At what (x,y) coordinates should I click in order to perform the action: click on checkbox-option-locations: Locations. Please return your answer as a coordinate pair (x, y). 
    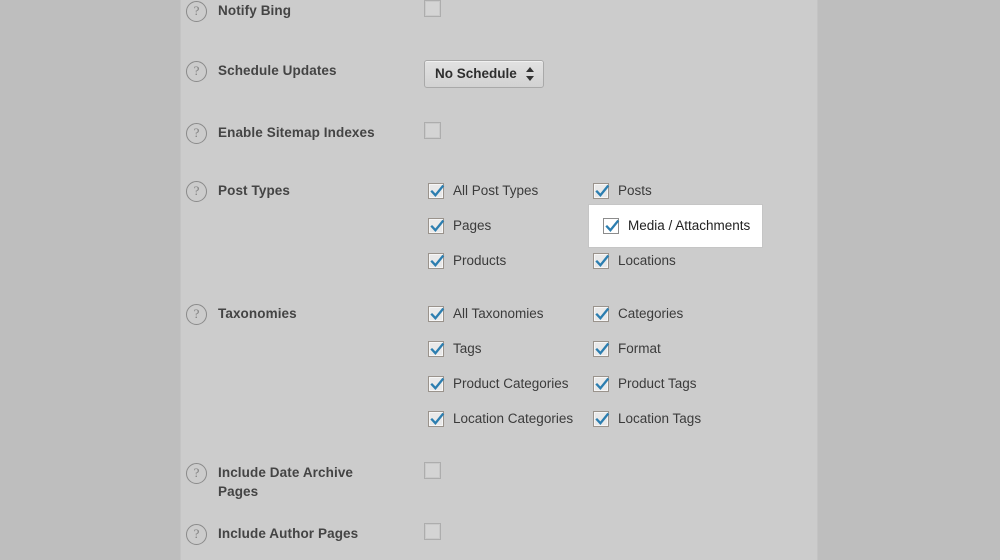
    Looking at the image, I should click on (634, 261).